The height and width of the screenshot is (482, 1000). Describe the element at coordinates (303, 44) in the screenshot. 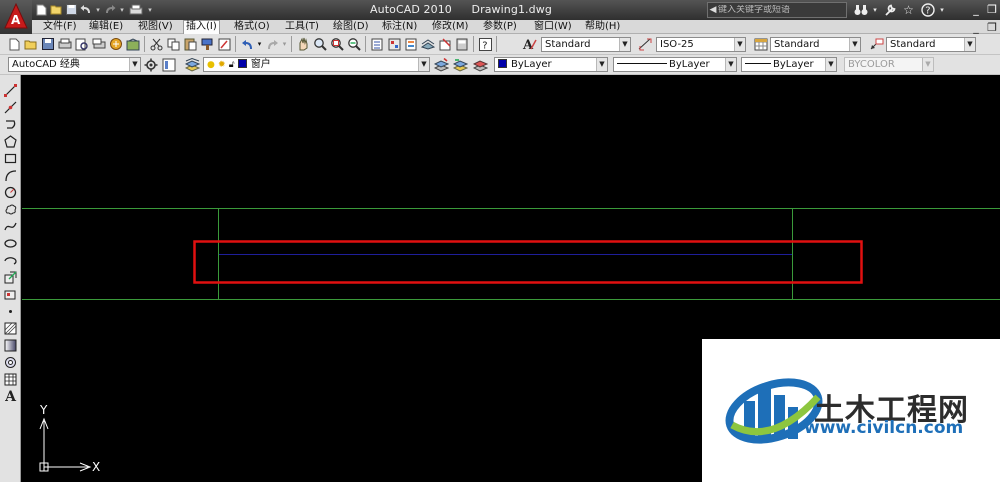

I see `pan-realtime-icon` at that location.